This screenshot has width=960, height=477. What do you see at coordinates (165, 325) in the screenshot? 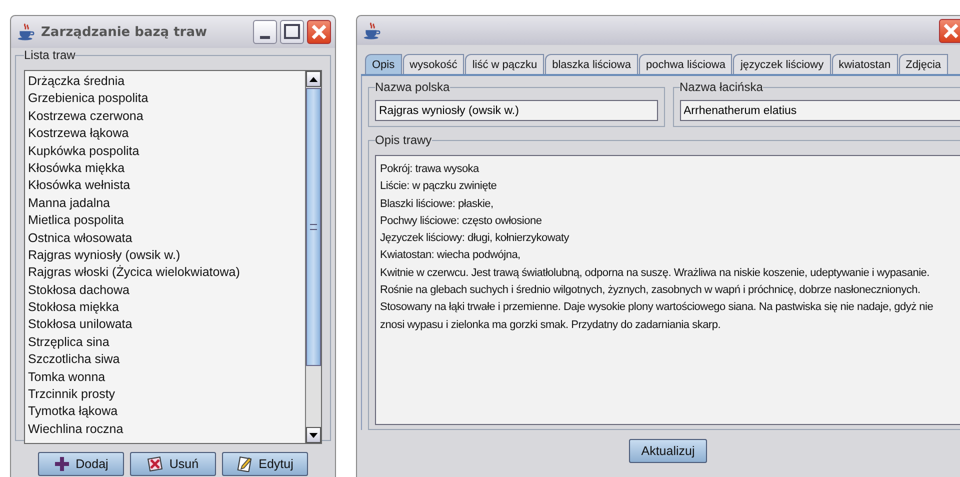
I see `list-item: Stokłosa unilowata` at bounding box center [165, 325].